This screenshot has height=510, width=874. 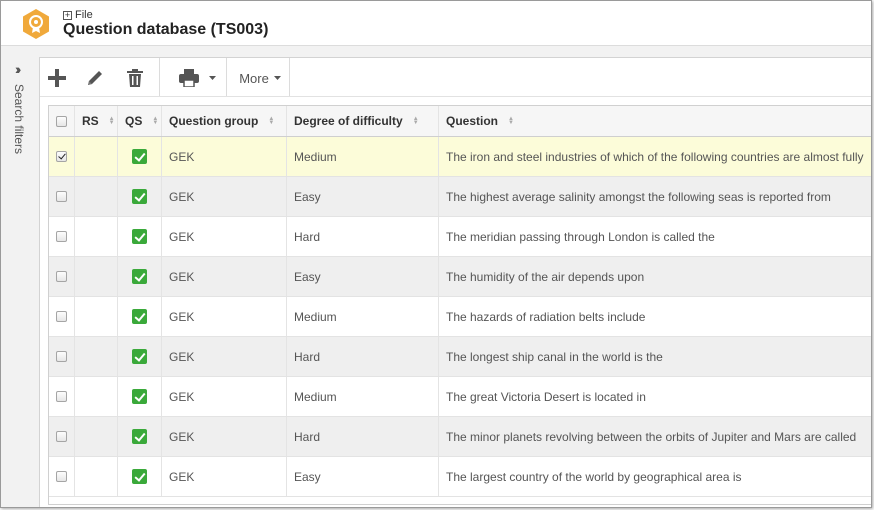 I want to click on column-label: Question, so click(x=472, y=121).